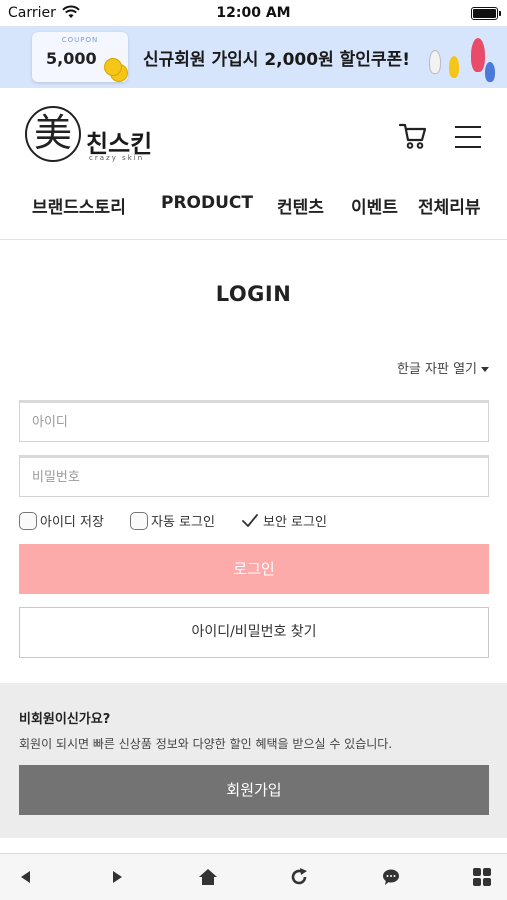 Image resolution: width=507 pixels, height=900 pixels. I want to click on forward-icon, so click(117, 877).